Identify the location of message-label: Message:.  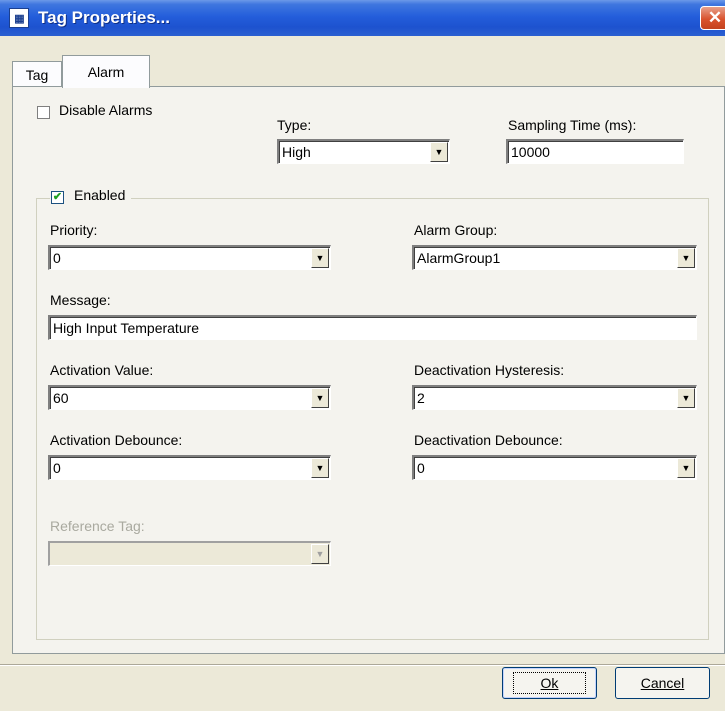
(80, 300).